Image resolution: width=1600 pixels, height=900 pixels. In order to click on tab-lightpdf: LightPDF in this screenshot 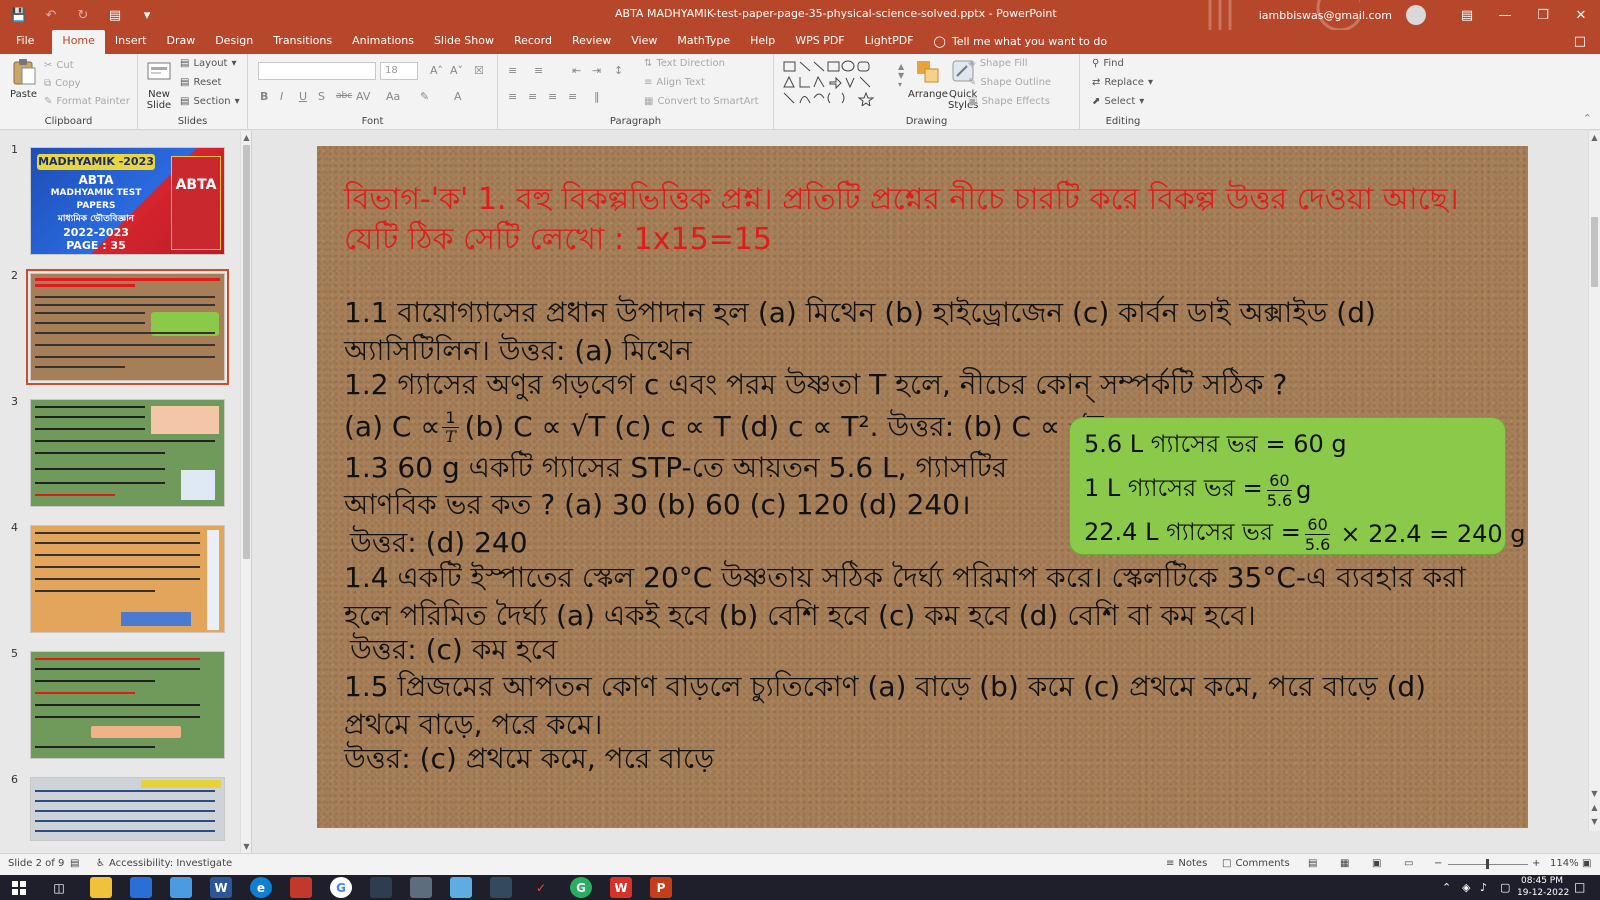, I will do `click(889, 42)`.